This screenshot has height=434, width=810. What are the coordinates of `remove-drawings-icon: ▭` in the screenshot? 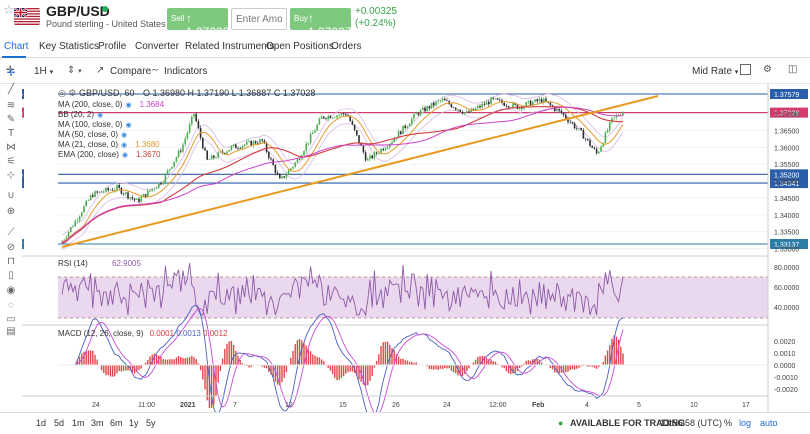 It's located at (11, 320).